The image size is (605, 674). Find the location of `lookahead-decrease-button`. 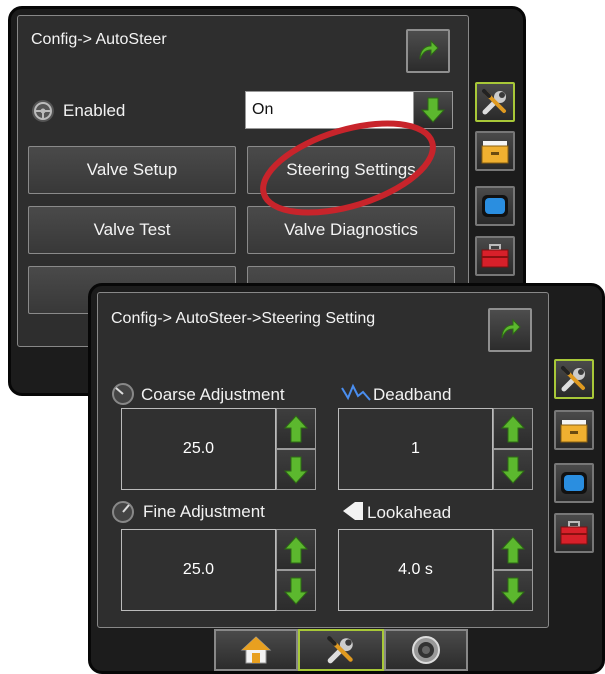

lookahead-decrease-button is located at coordinates (513, 590).